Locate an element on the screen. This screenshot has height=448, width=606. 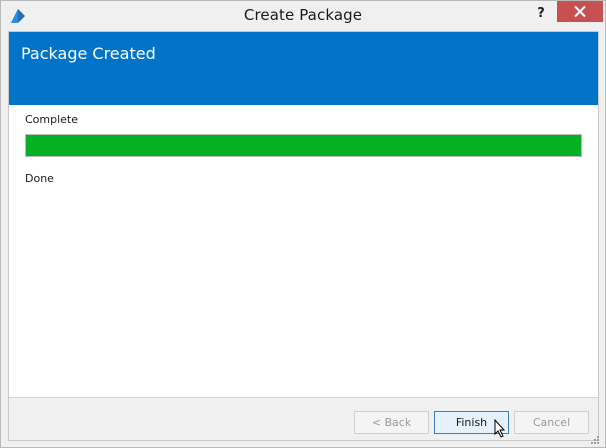
back-button: < Back is located at coordinates (391, 422).